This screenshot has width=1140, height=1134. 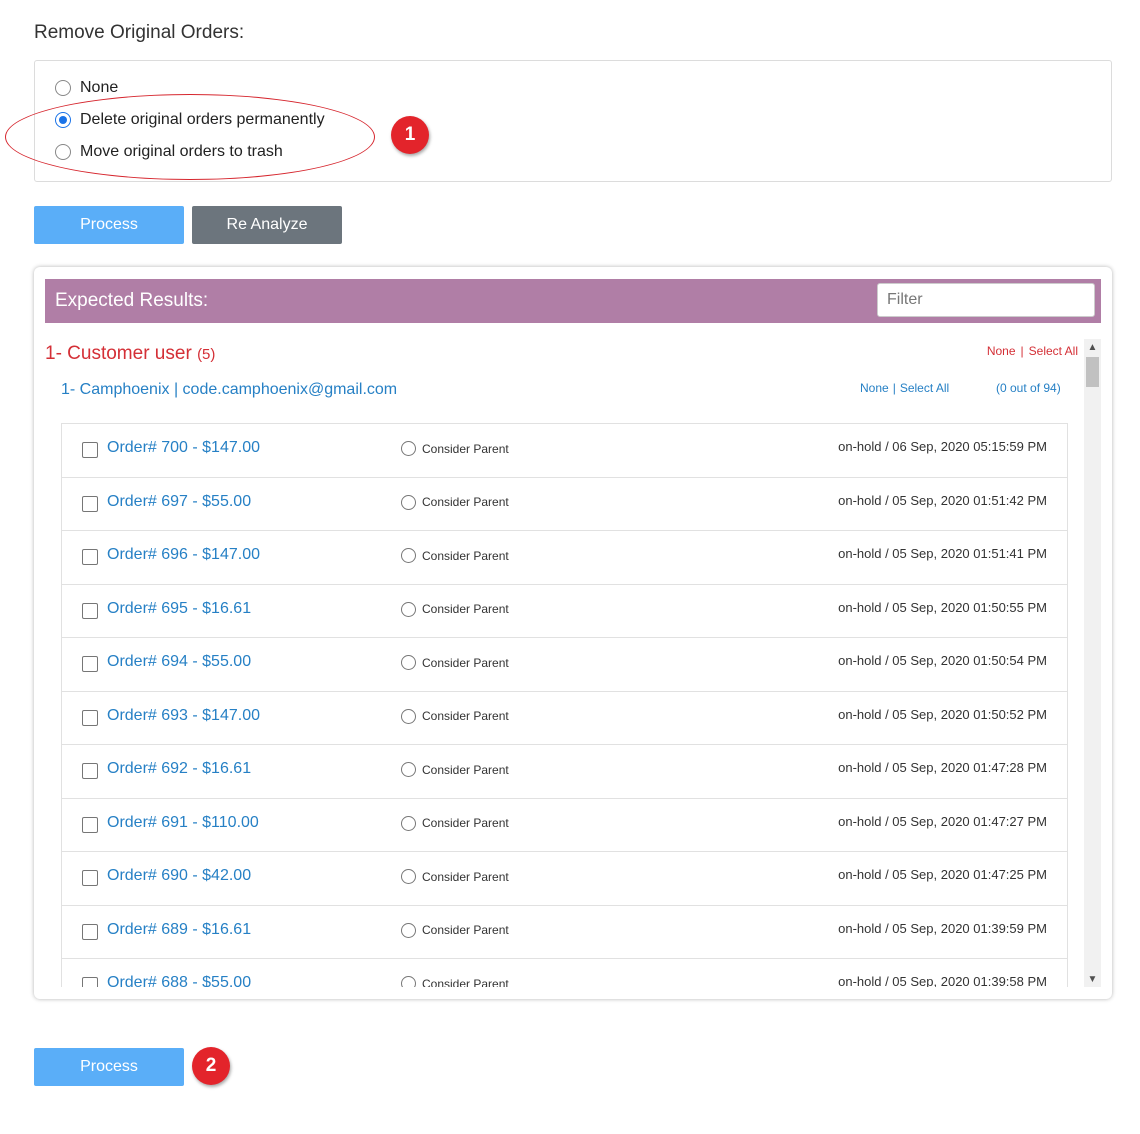 I want to click on process-button-bottom: Process, so click(x=109, y=1067).